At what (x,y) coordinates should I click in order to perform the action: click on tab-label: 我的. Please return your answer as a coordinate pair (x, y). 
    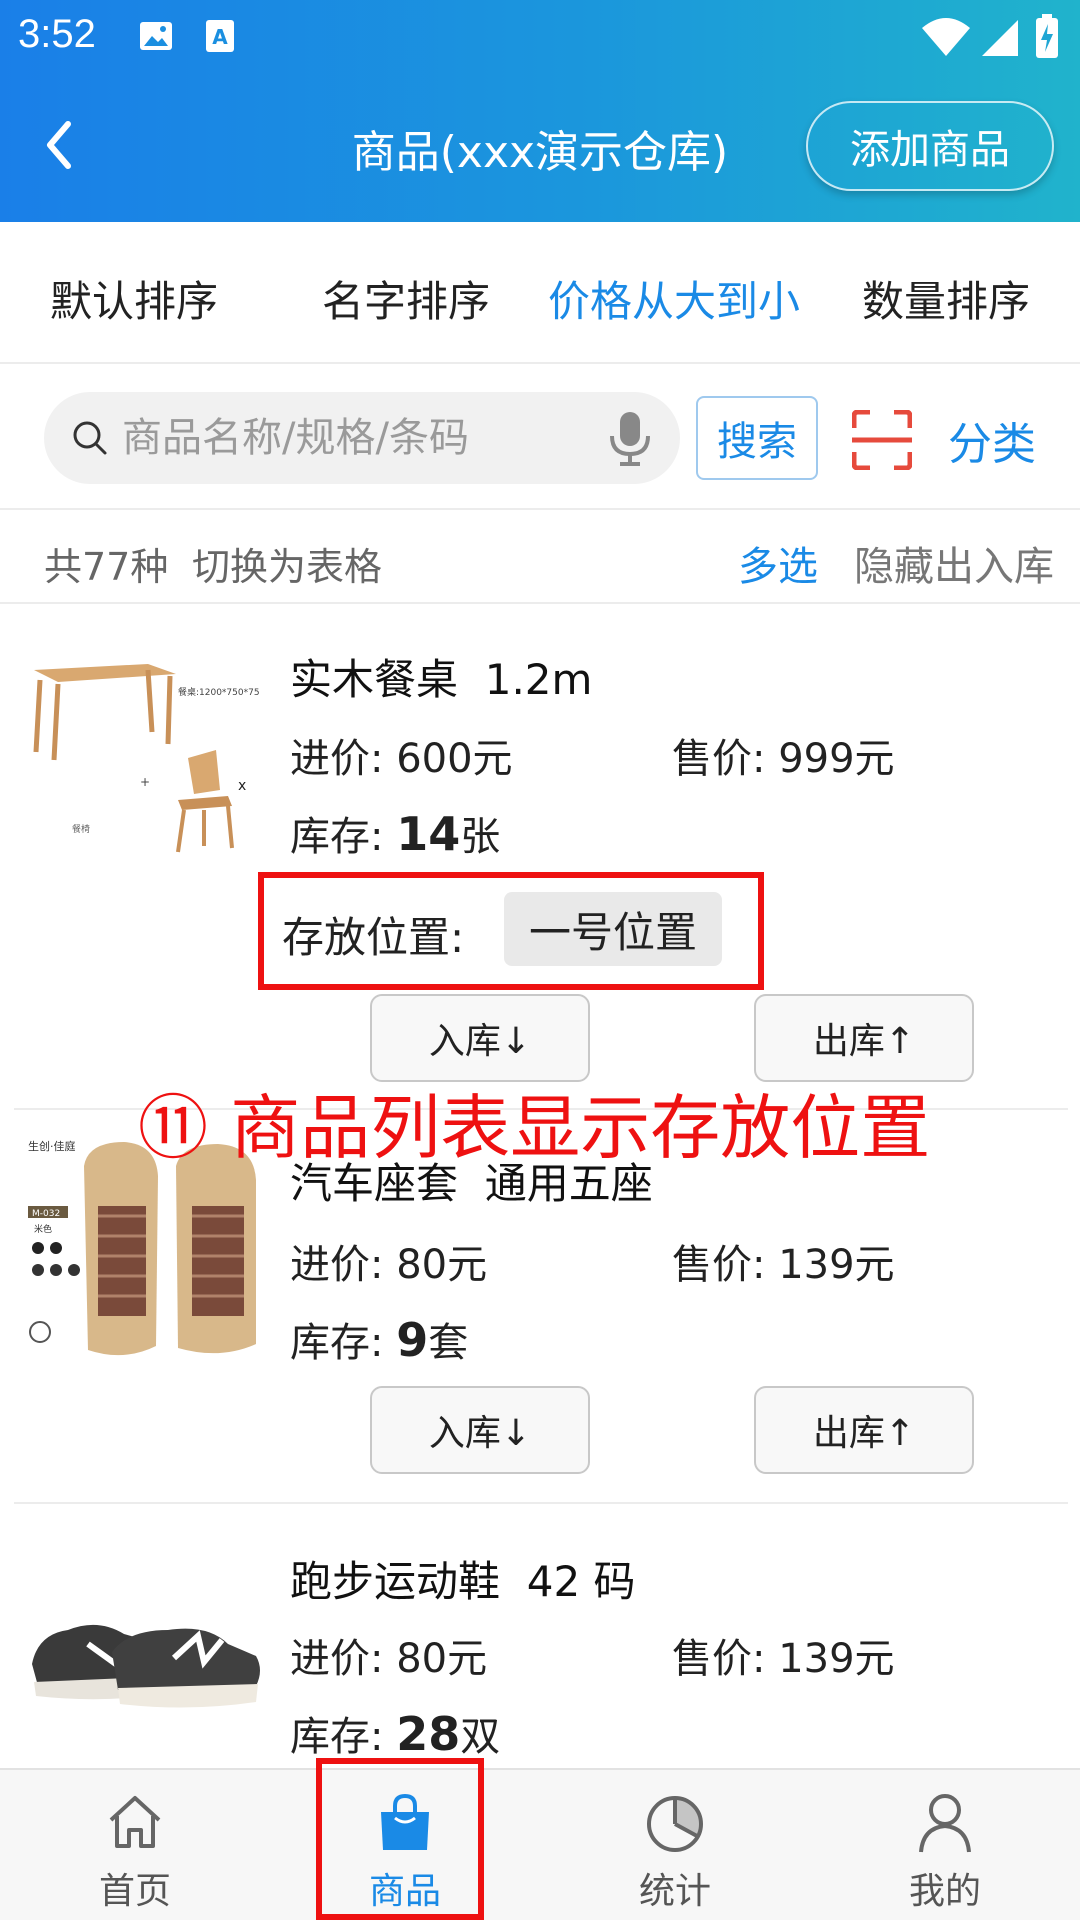
    Looking at the image, I should click on (944, 1891).